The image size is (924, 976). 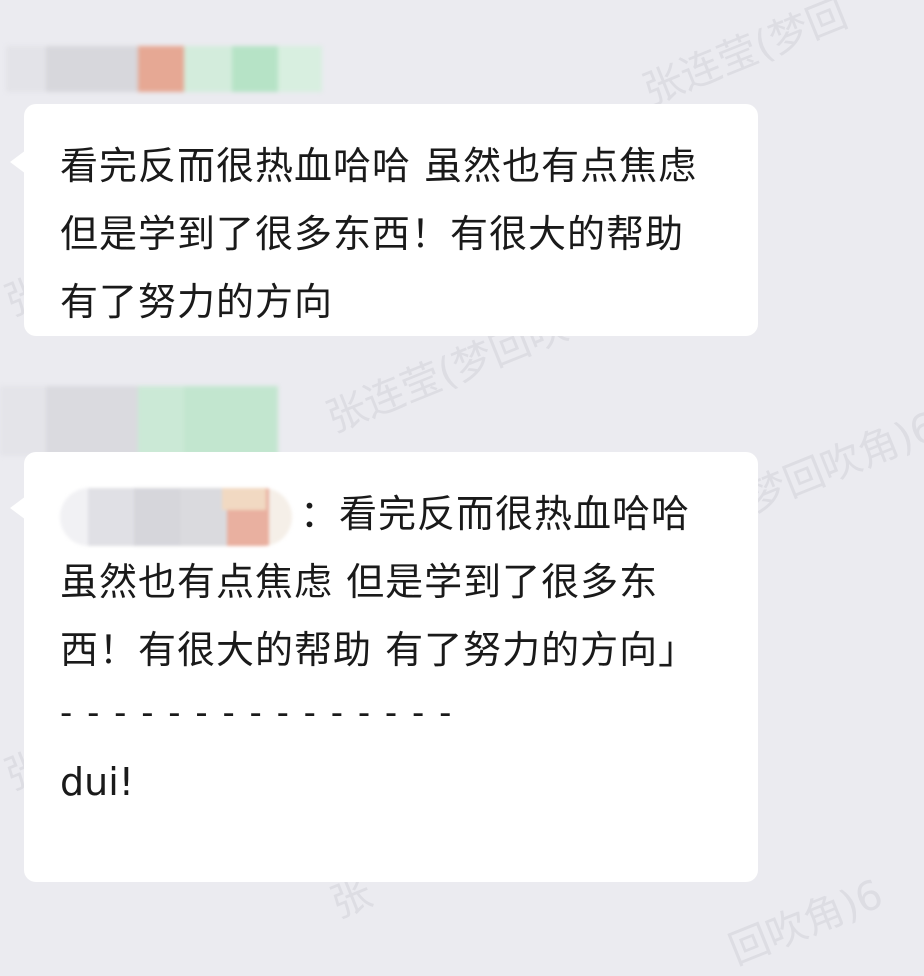 I want to click on watermark: 张连莹(梦回, so click(x=745, y=57).